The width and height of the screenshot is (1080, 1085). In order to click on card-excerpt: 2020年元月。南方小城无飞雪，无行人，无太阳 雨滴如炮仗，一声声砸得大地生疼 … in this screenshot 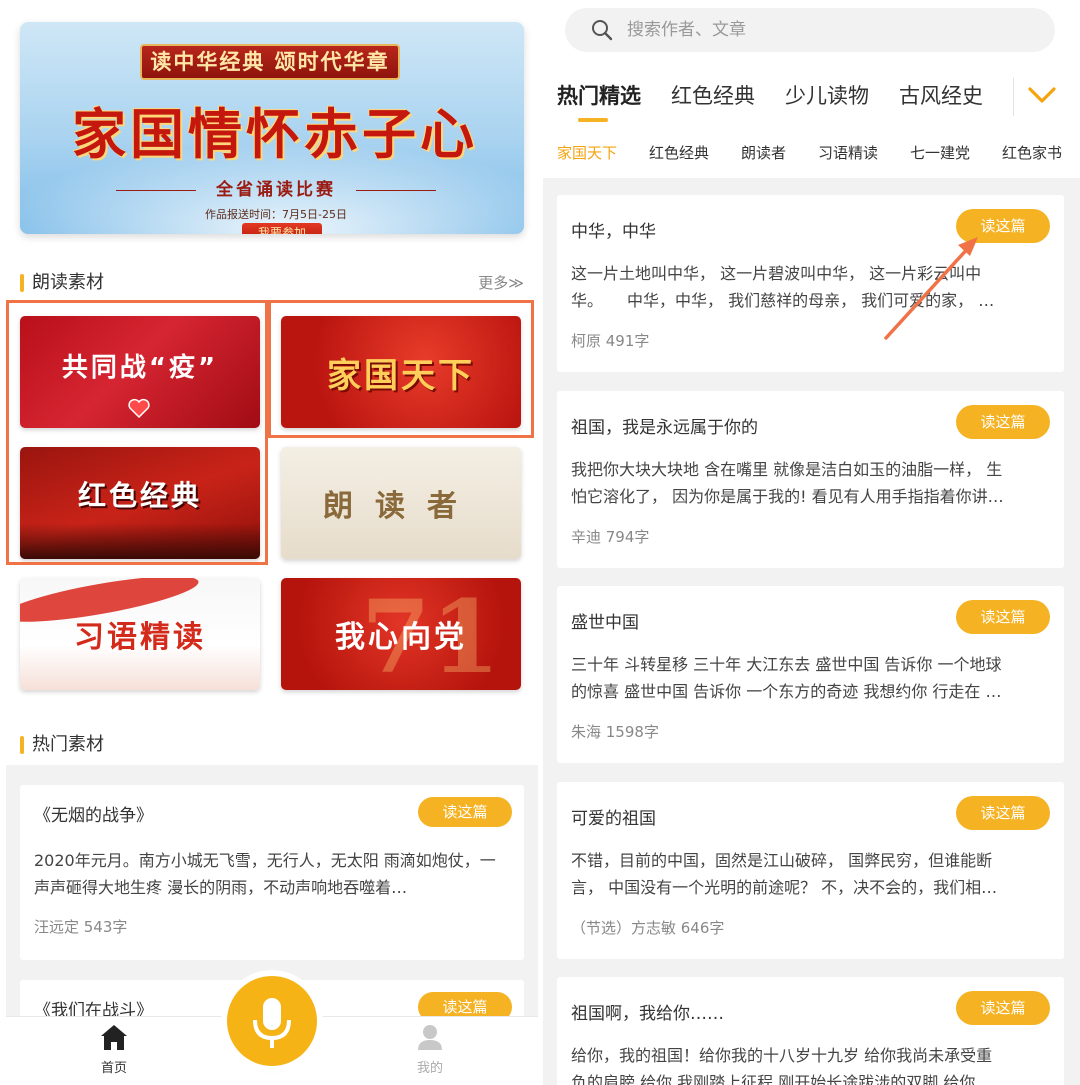, I will do `click(265, 874)`.